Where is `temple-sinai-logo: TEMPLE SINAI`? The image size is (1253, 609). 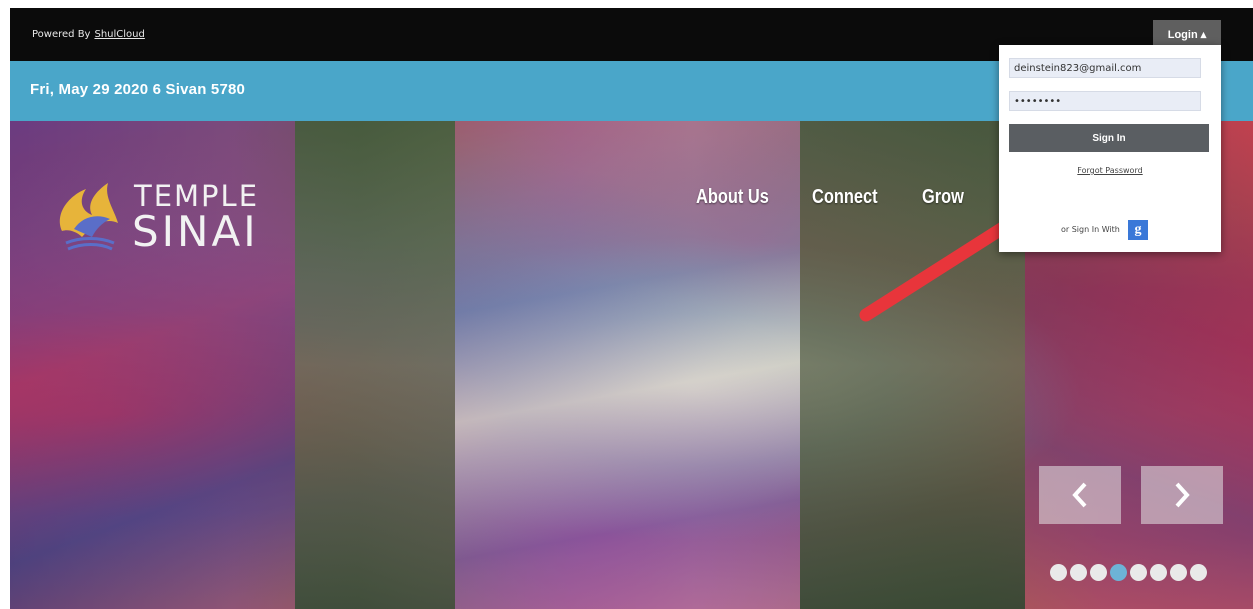 temple-sinai-logo: TEMPLE SINAI is located at coordinates (177, 218).